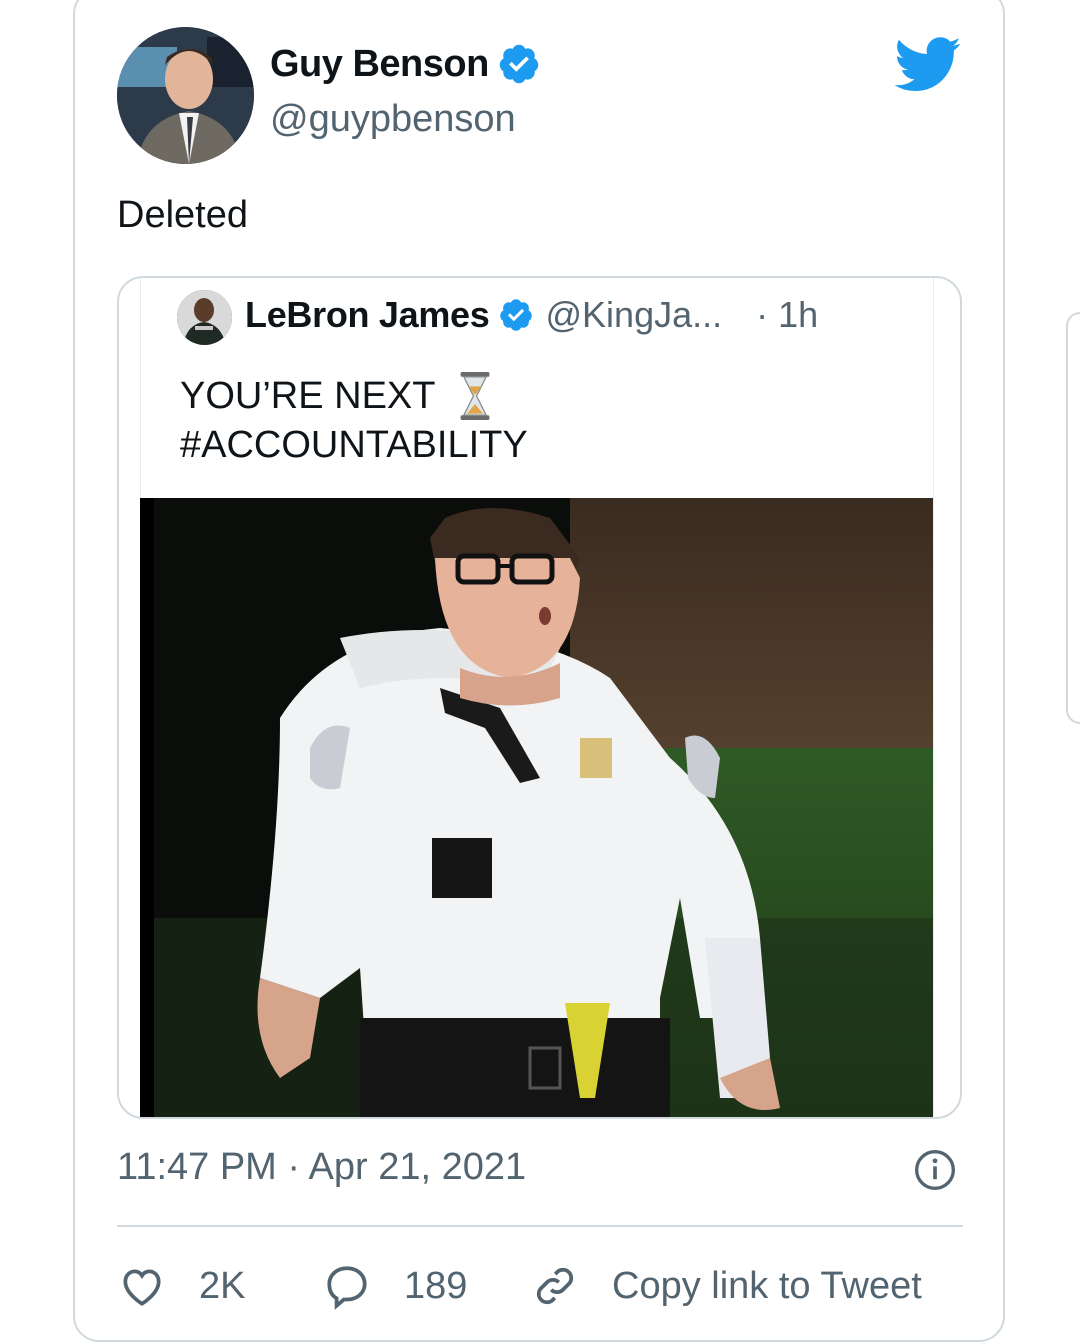 This screenshot has height=1344, width=1080. What do you see at coordinates (935, 1170) in the screenshot?
I see `info-icon` at bounding box center [935, 1170].